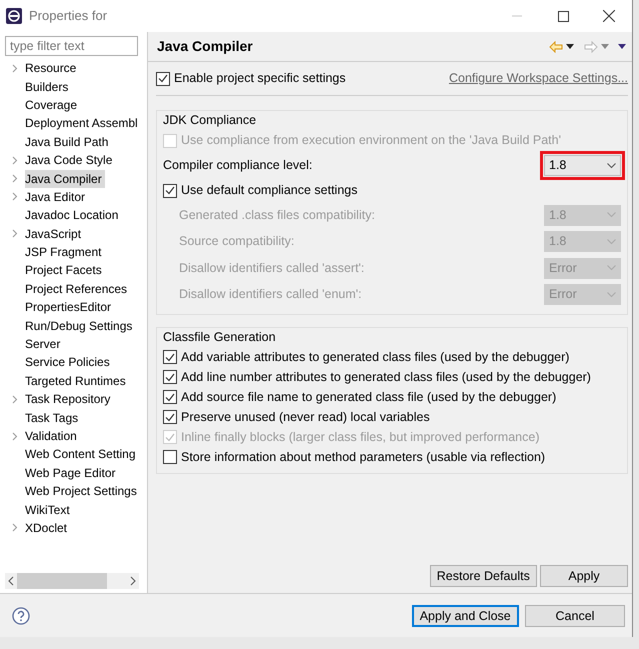 This screenshot has height=649, width=639. Describe the element at coordinates (517, 16) in the screenshot. I see `minimize-icon` at that location.